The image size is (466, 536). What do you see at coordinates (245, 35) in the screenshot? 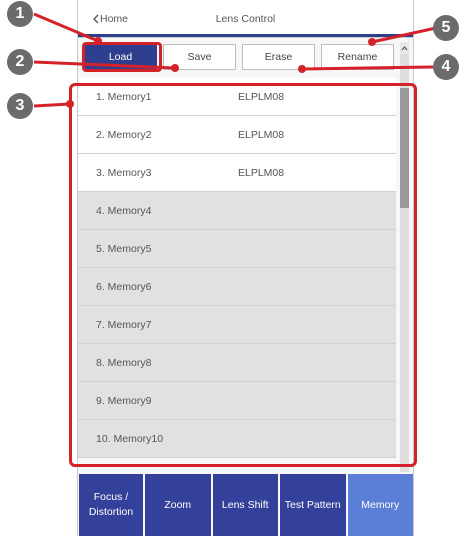
I see `header-accent-line` at bounding box center [245, 35].